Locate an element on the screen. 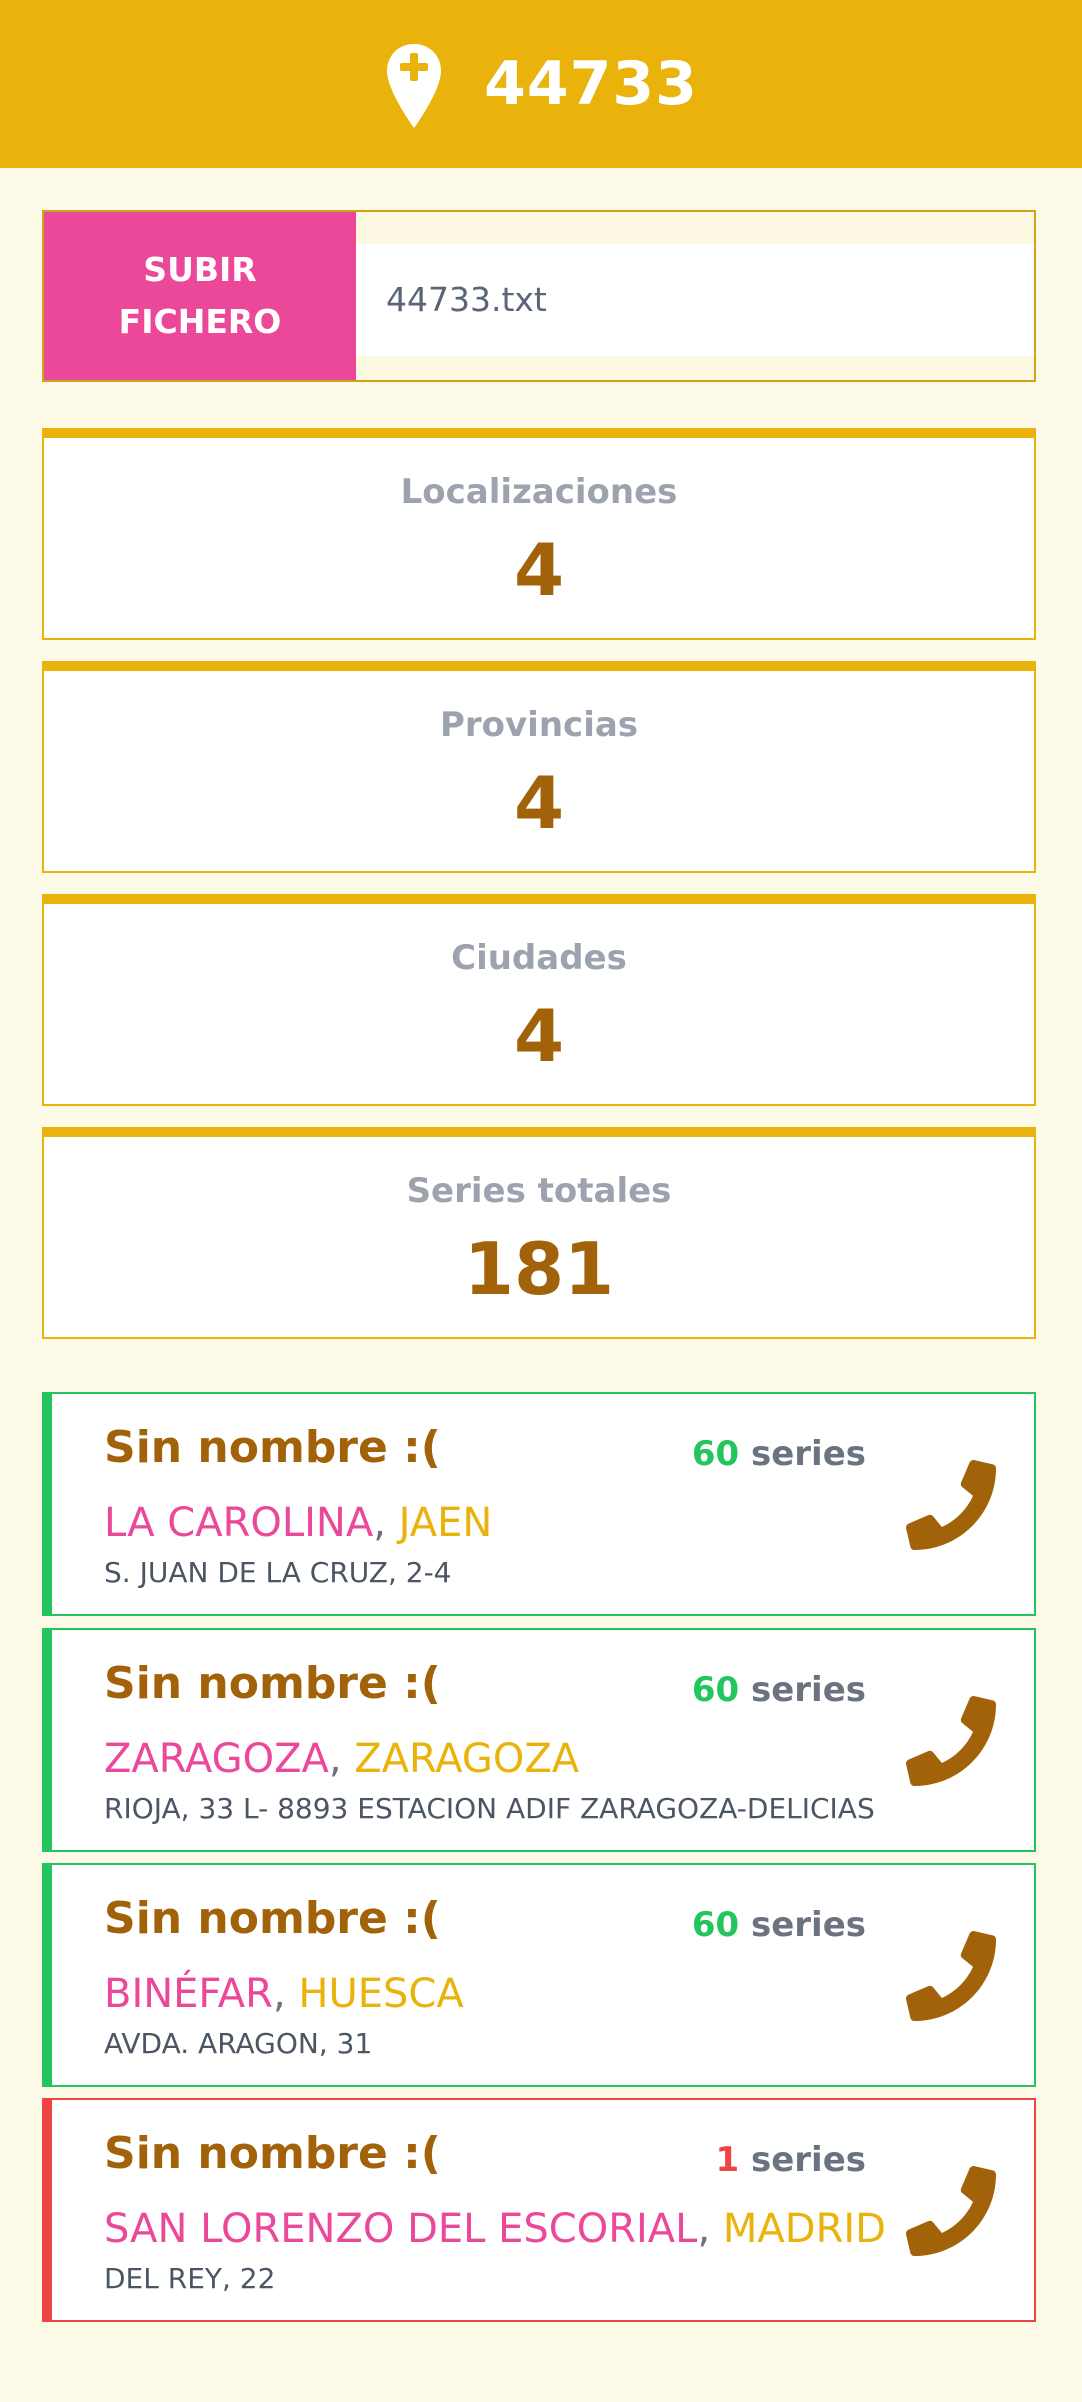 This screenshot has height=2402, width=1082. location-address: AVDA. ARAGON, 31 is located at coordinates (238, 2043).